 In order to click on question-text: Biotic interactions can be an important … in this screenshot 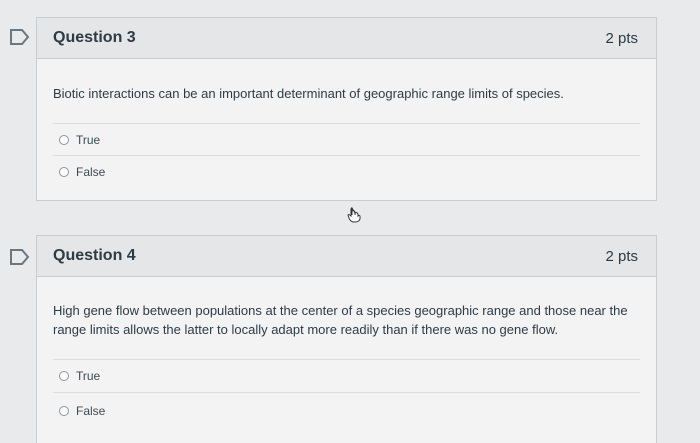, I will do `click(308, 93)`.